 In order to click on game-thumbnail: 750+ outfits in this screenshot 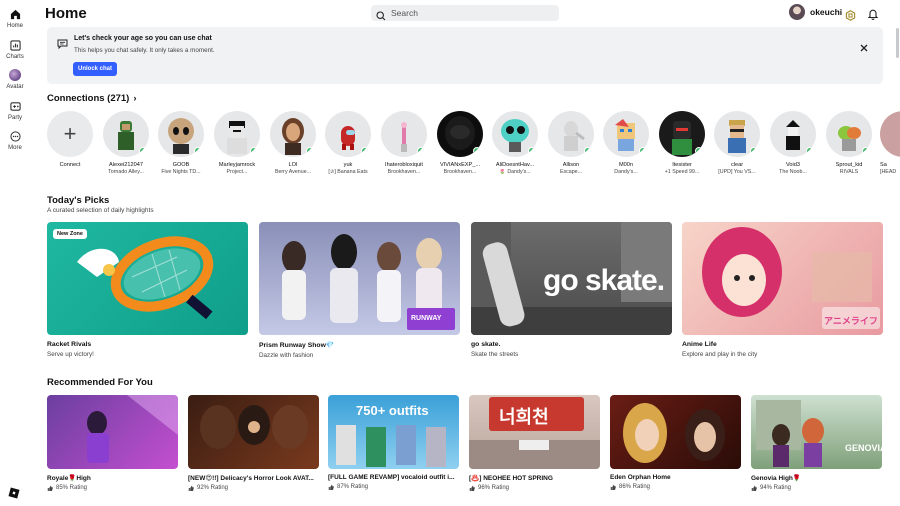, I will do `click(393, 432)`.